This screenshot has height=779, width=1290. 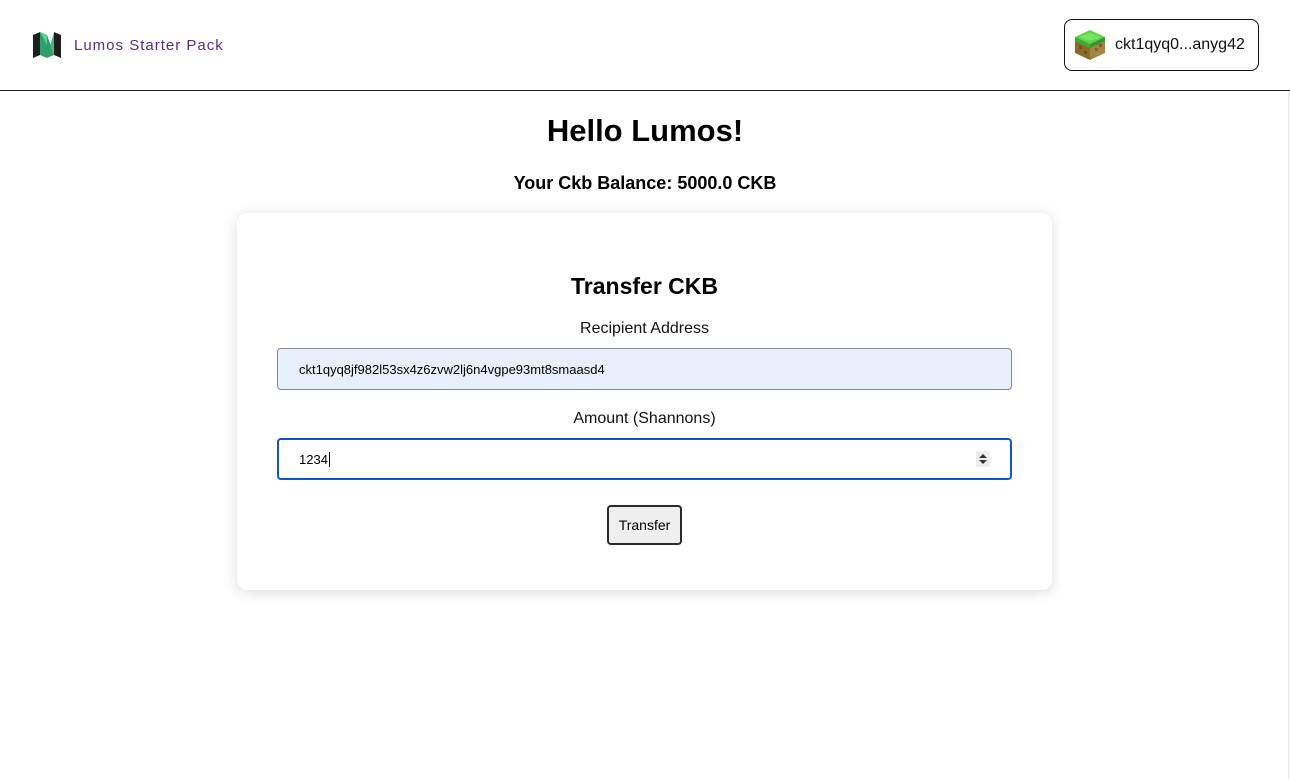 I want to click on recipient-address-label: Recipient Address, so click(x=644, y=328).